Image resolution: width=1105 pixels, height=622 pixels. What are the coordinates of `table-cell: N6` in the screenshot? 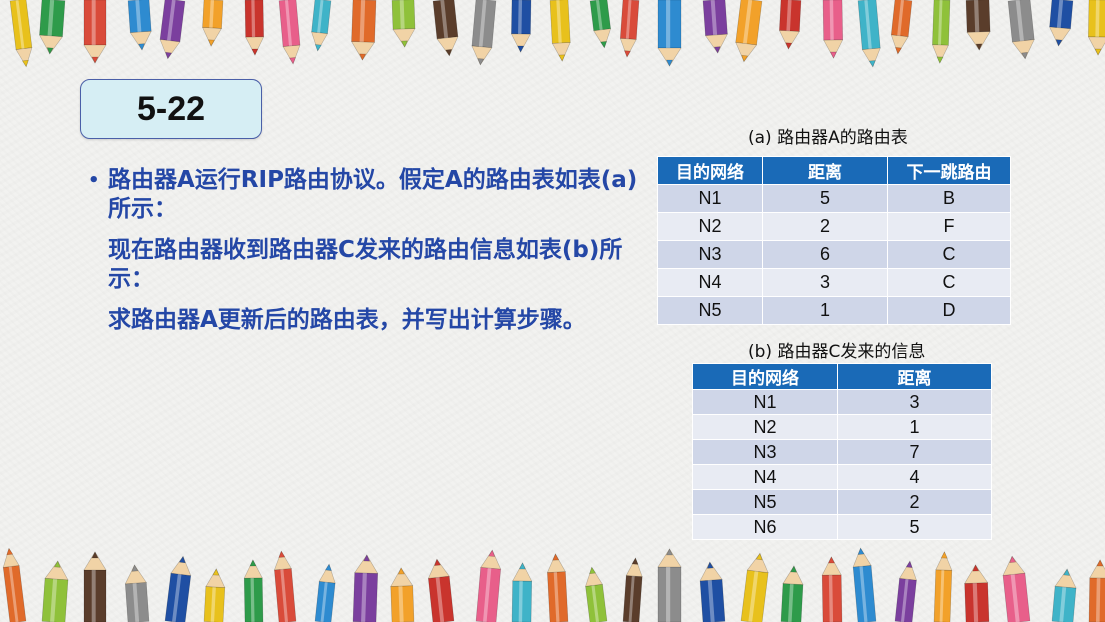 It's located at (765, 527).